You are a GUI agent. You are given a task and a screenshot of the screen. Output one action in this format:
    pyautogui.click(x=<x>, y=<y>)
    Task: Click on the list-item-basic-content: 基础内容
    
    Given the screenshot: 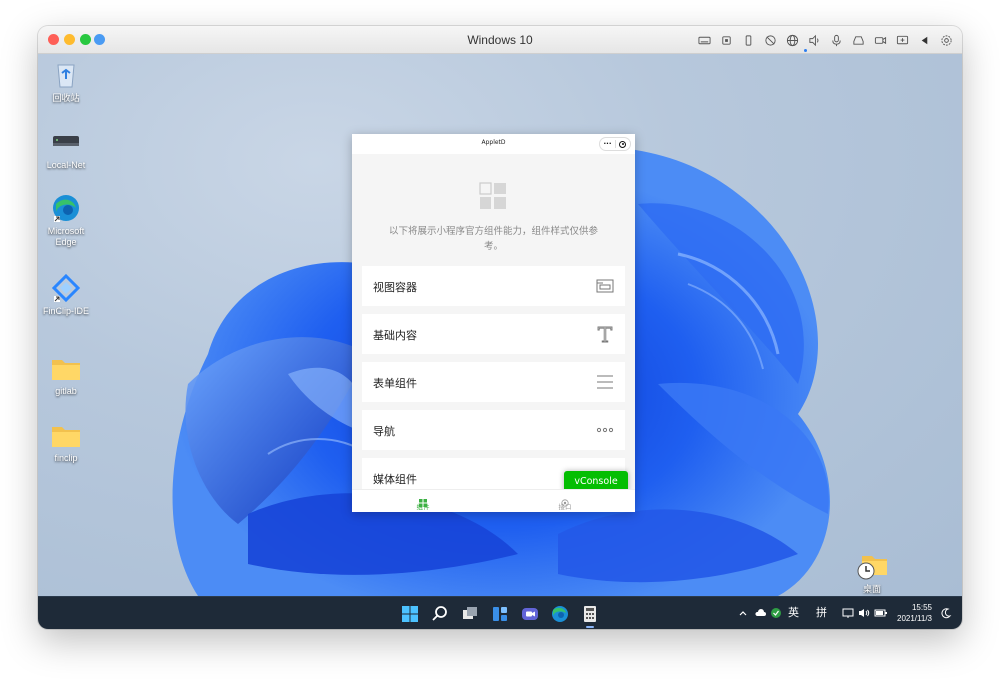 What is the action you would take?
    pyautogui.click(x=493, y=334)
    